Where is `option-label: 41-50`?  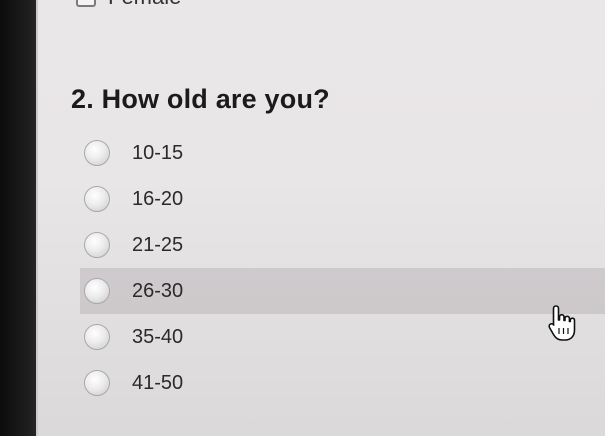
option-label: 41-50 is located at coordinates (157, 383).